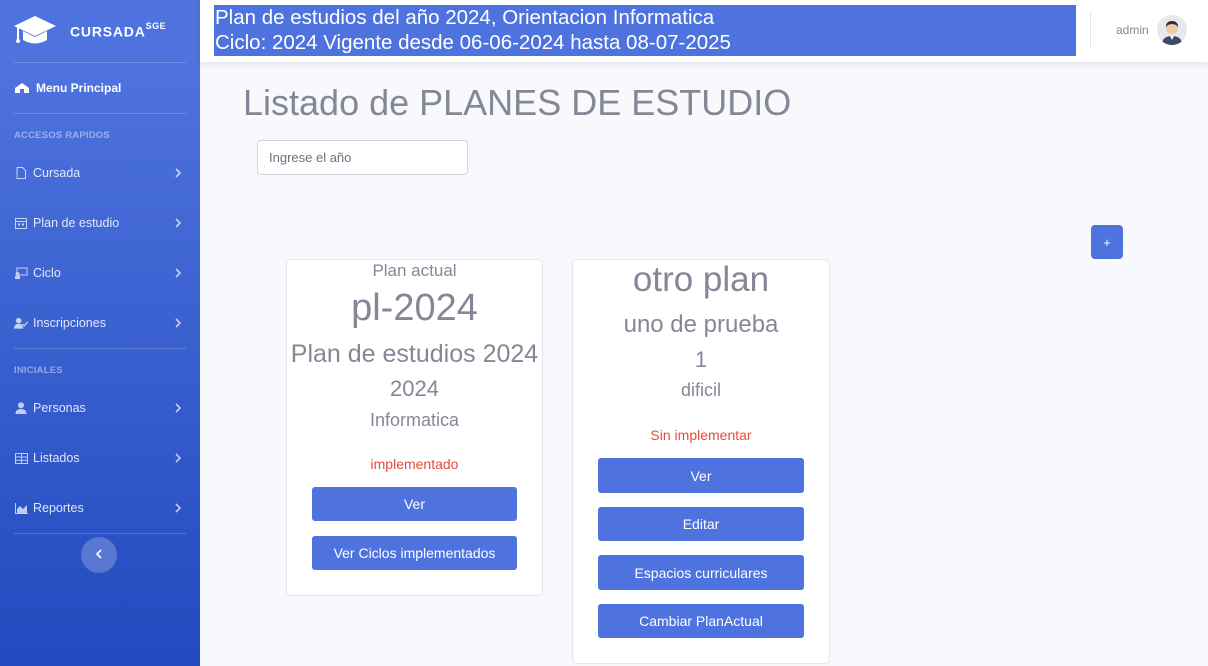 This screenshot has width=1208, height=666. Describe the element at coordinates (100, 533) in the screenshot. I see `sidebar-divider` at that location.